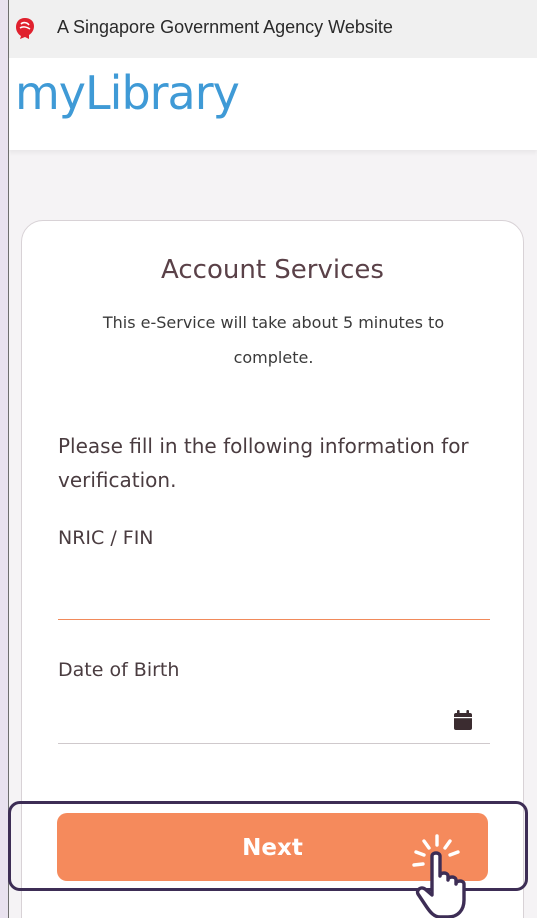  Describe the element at coordinates (119, 670) in the screenshot. I see `date-of-birth-label: Date of Birth` at that location.